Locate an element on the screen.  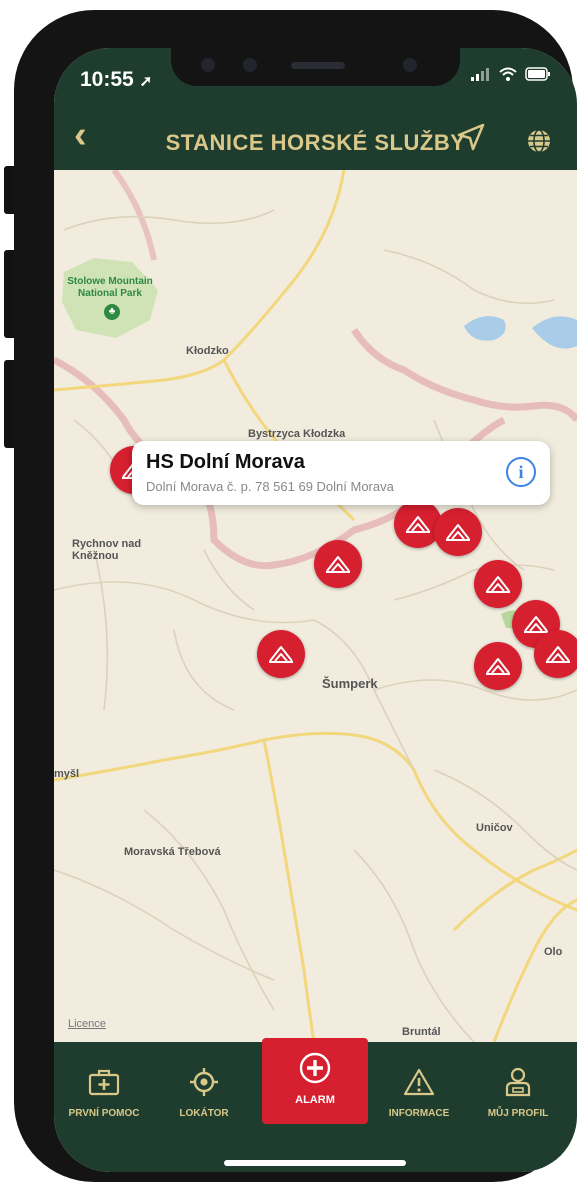
sensor-icon is located at coordinates (250, 65).